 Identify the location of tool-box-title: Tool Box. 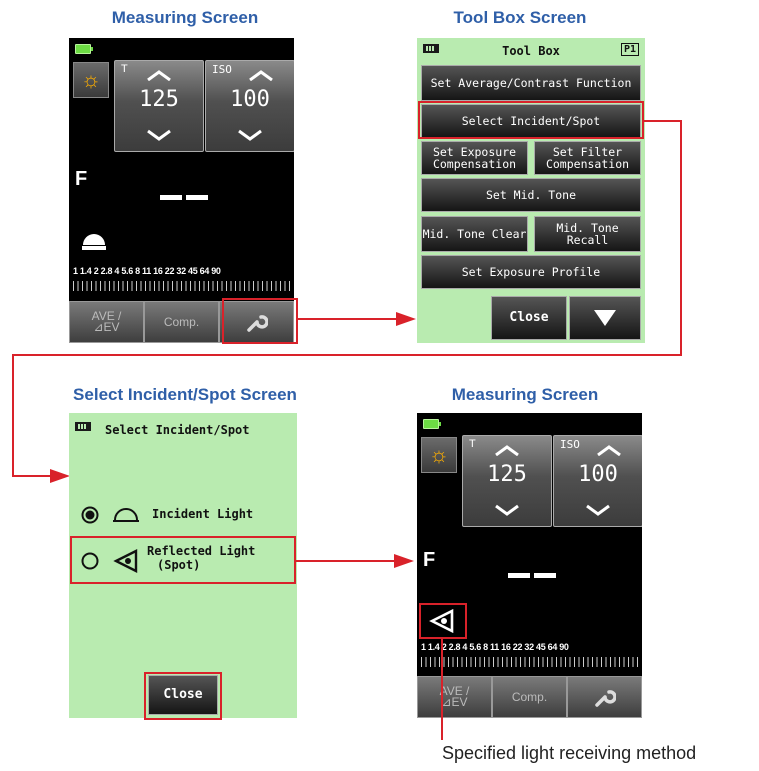
(531, 51).